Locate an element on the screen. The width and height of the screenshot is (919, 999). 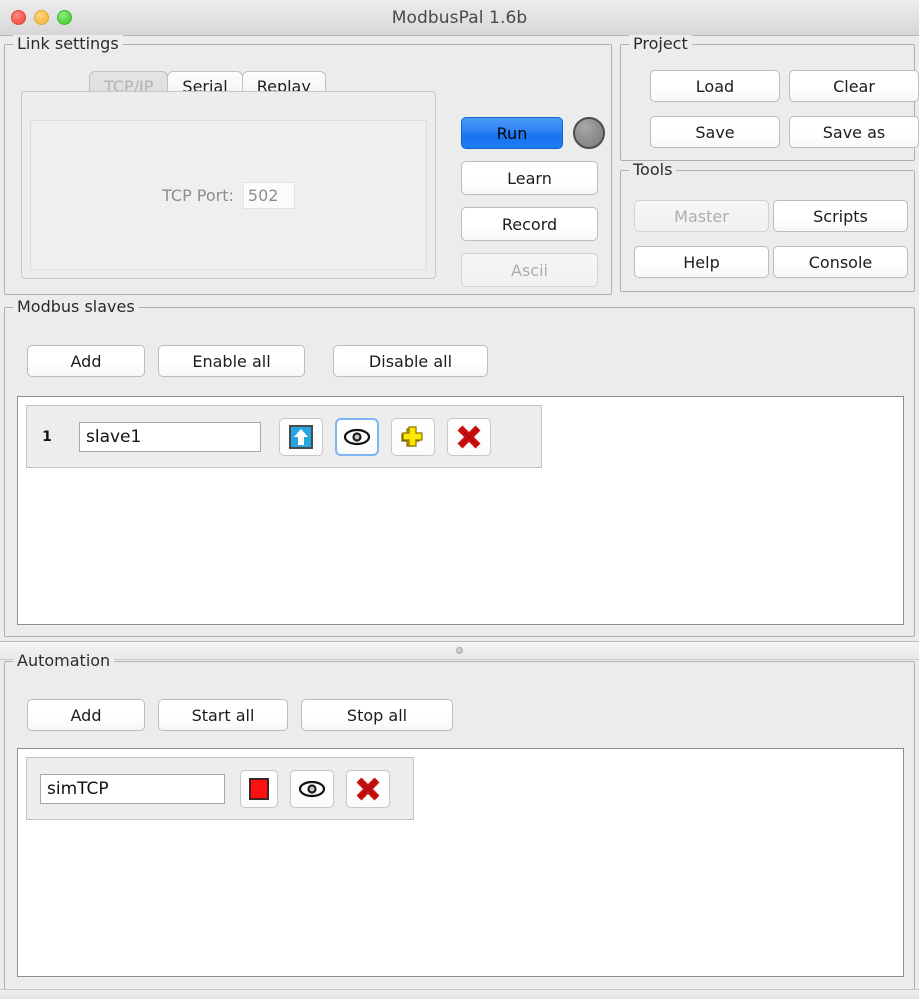
automation-add-button: Add is located at coordinates (86, 715).